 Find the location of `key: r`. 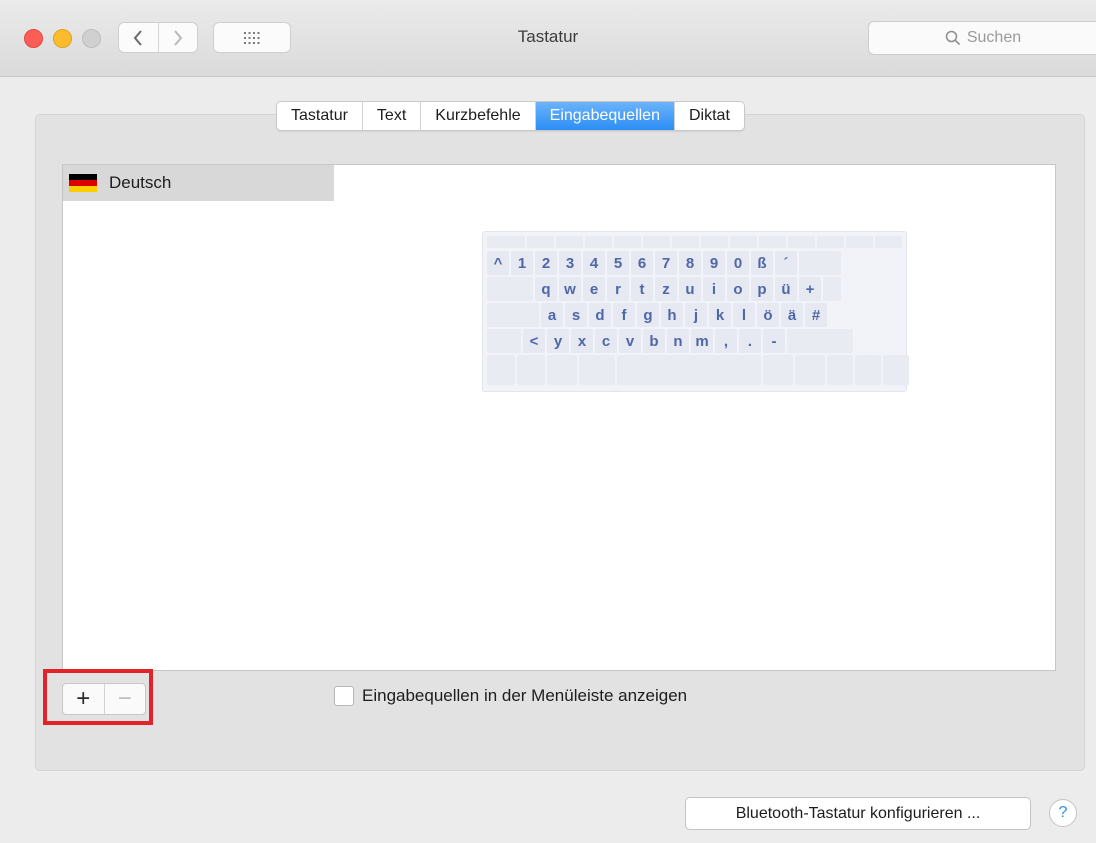

key: r is located at coordinates (618, 289).